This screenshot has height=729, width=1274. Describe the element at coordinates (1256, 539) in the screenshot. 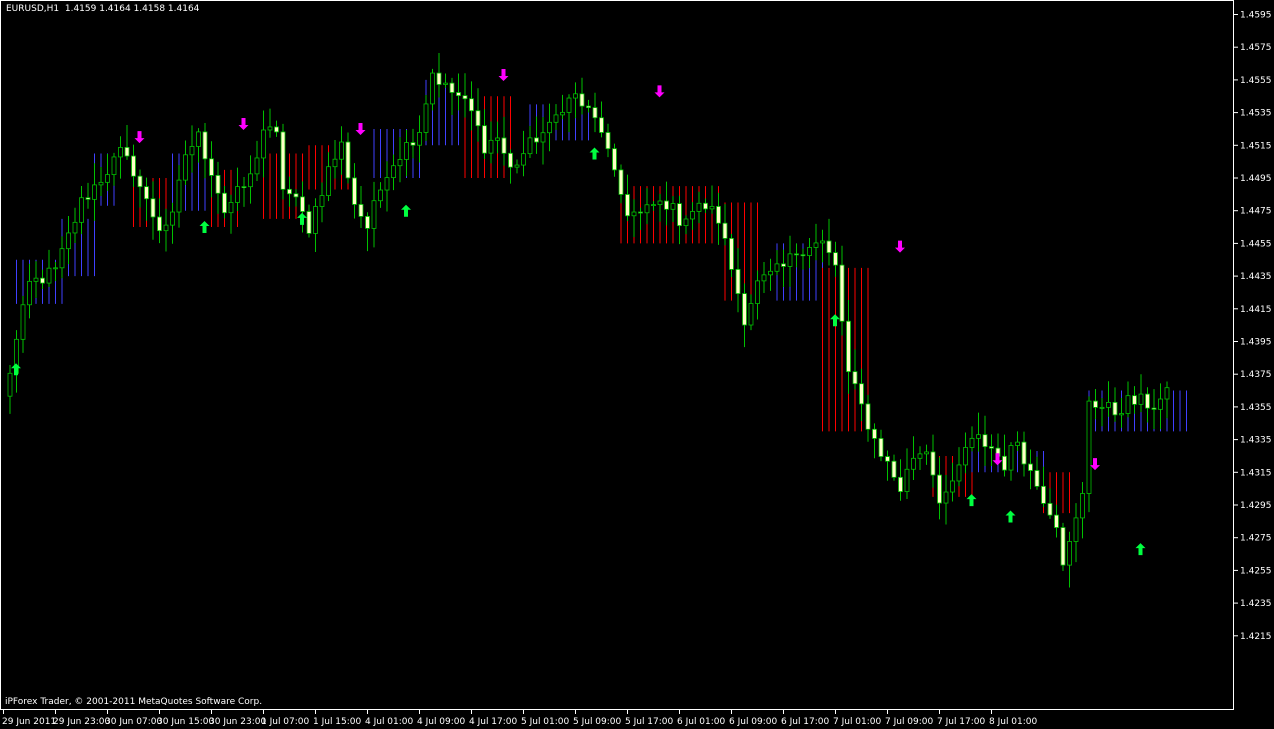

I see `price-tick-label: 1.4275` at that location.